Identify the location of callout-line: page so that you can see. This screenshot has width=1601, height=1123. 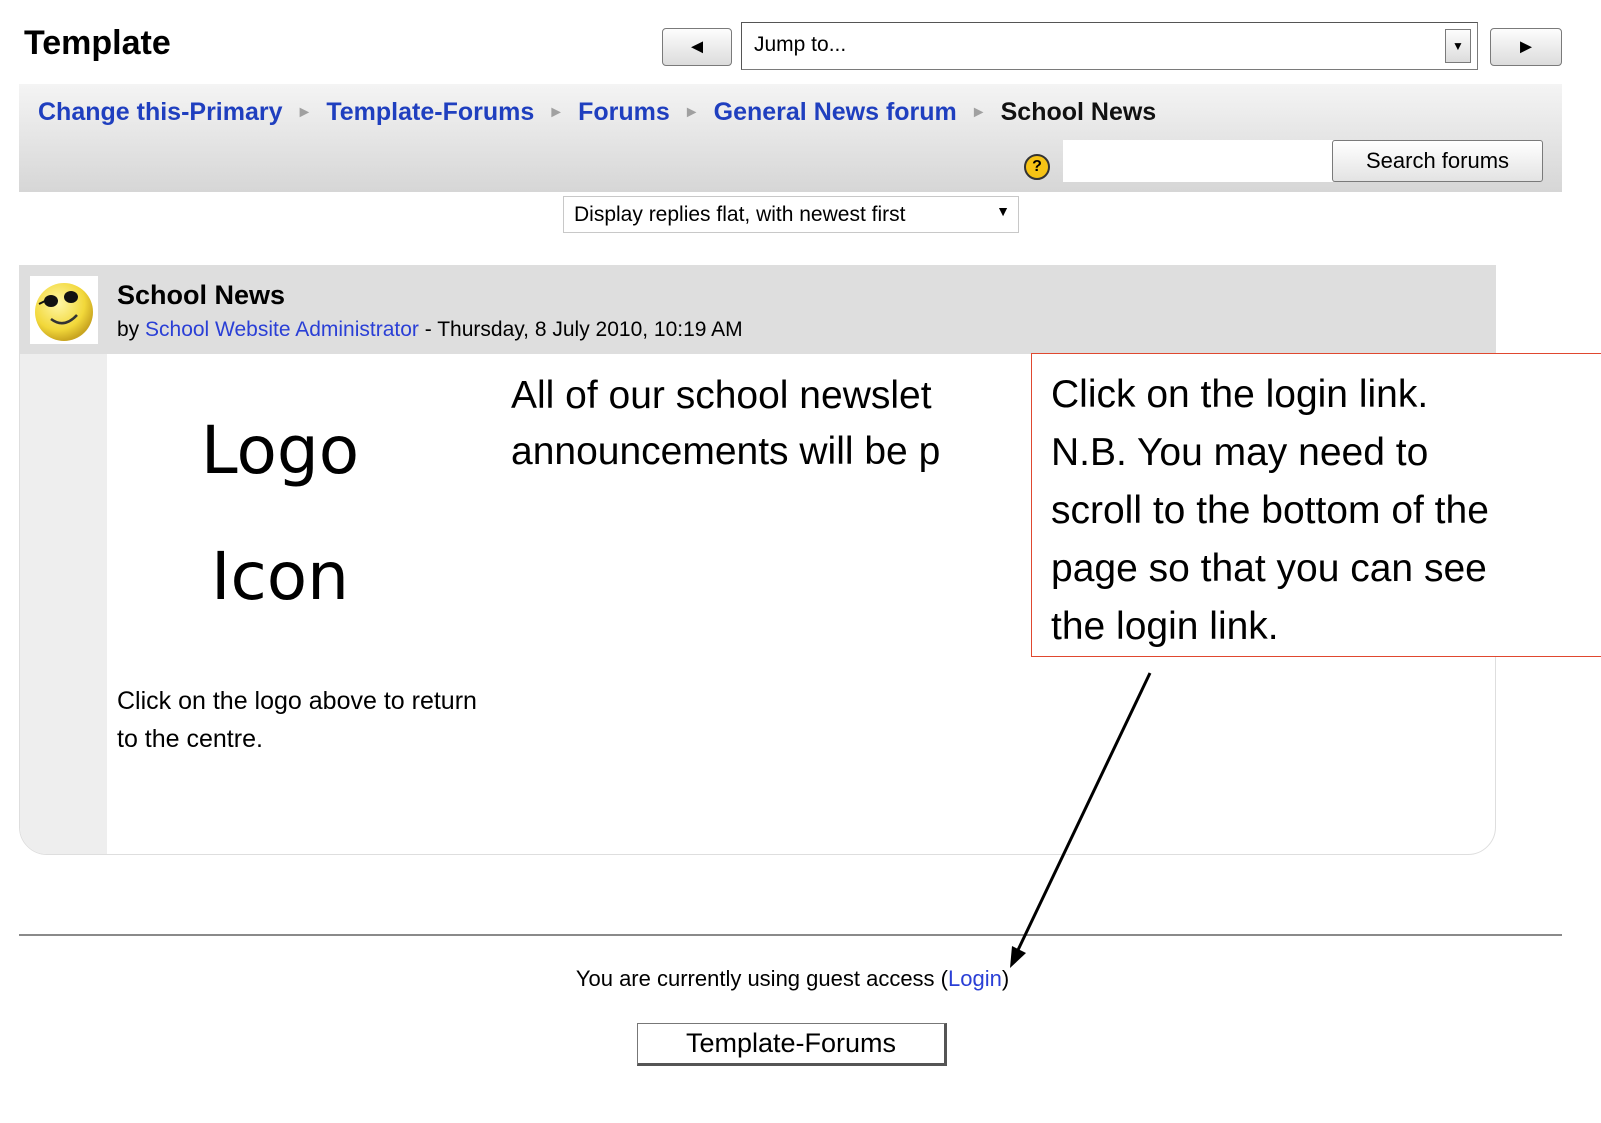
(1269, 568).